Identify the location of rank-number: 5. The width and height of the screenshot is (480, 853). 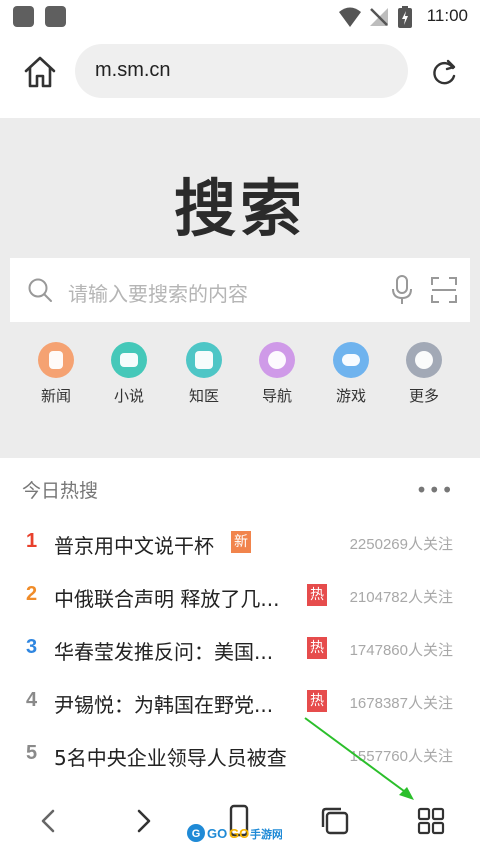
(32, 753).